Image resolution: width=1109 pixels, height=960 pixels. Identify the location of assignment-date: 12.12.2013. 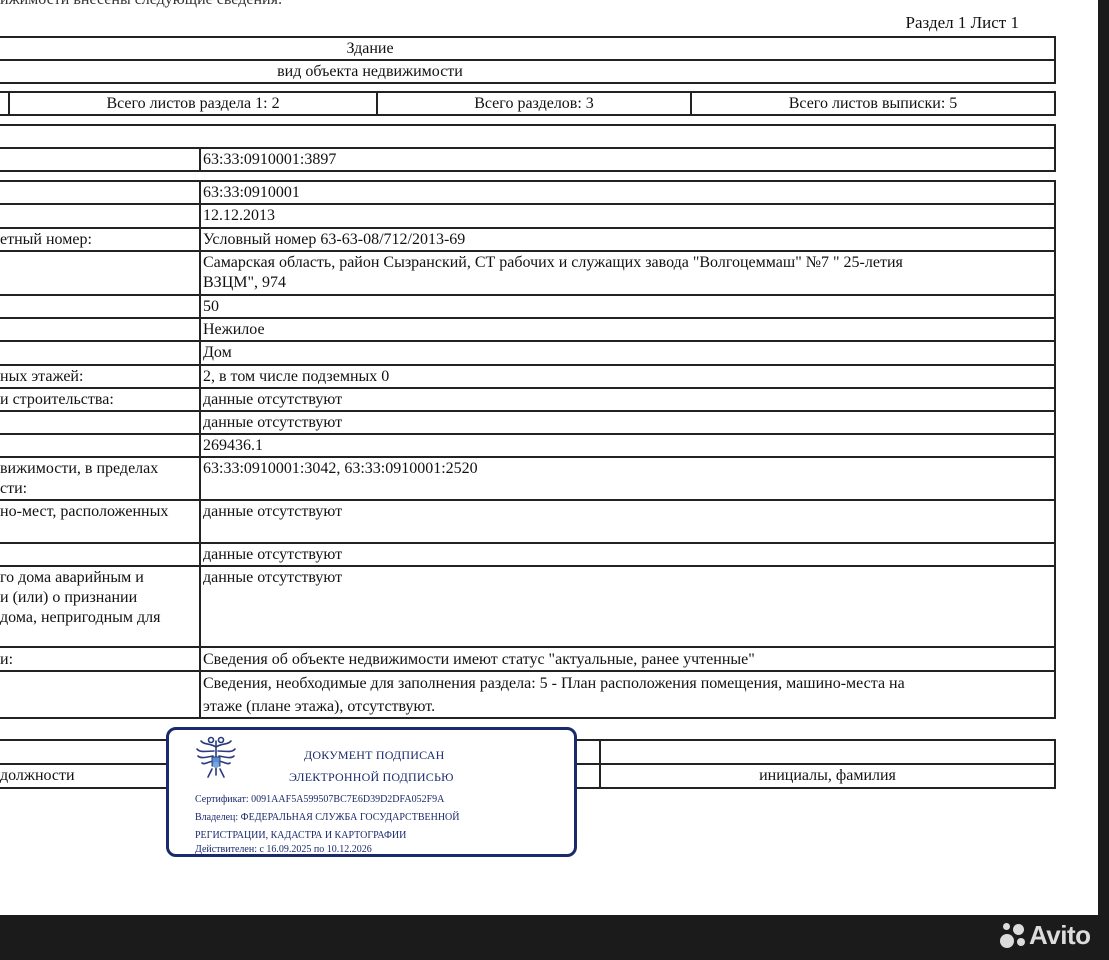
(239, 215).